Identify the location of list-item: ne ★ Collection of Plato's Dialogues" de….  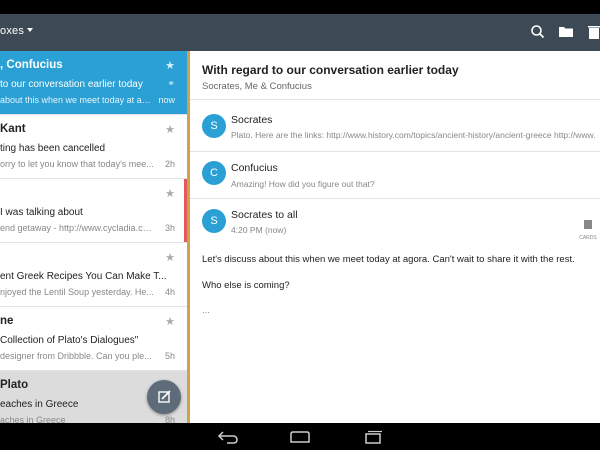
(93, 339).